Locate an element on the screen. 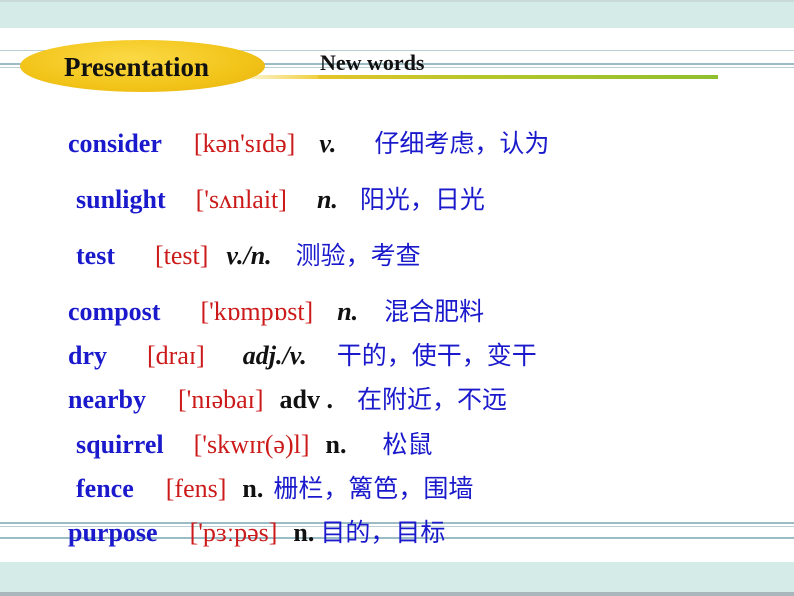 The image size is (794, 596). vocab-phonetic: [test] is located at coordinates (181, 255).